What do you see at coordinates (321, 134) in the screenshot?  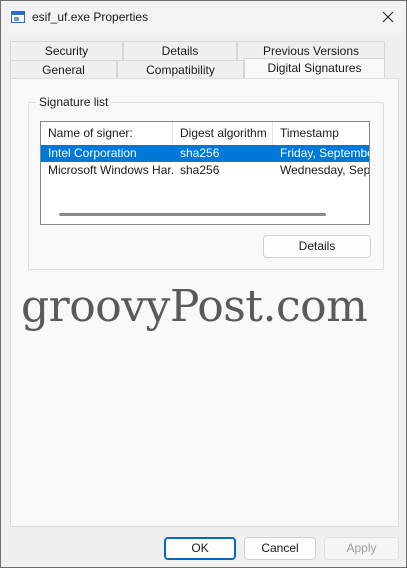 I see `column-header-timestamp: Timestamp` at bounding box center [321, 134].